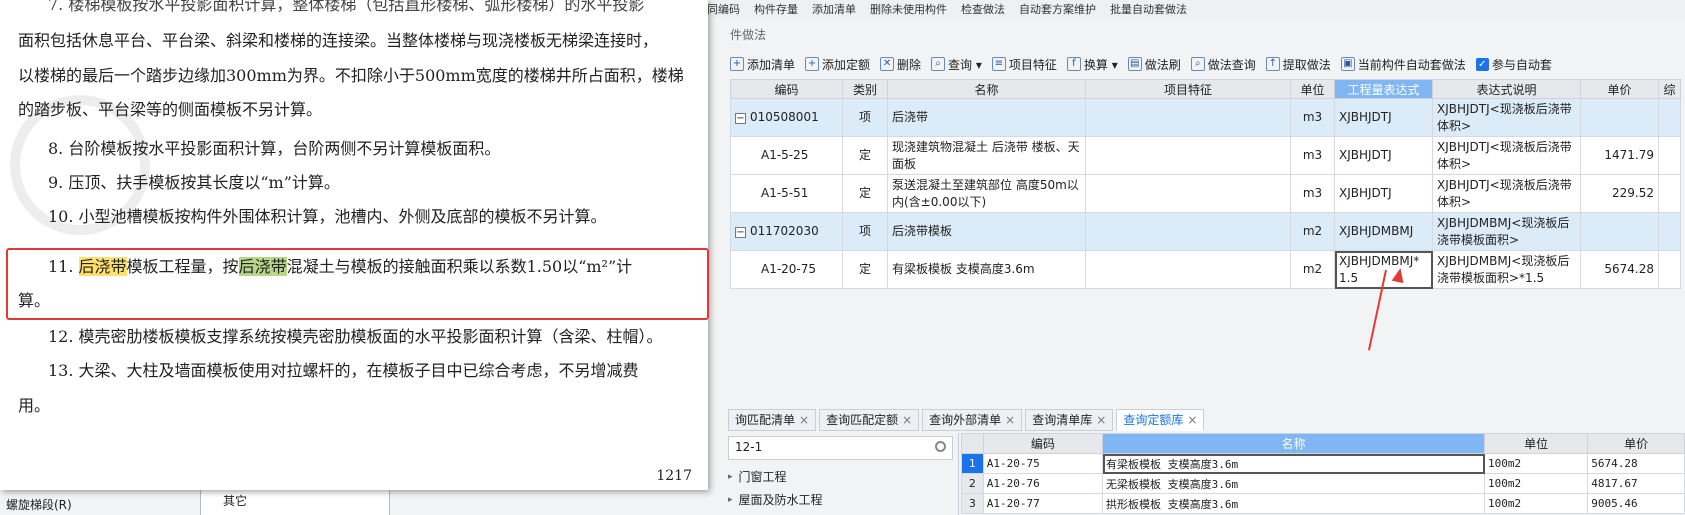 The height and width of the screenshot is (515, 1685). I want to click on top-menu-item: 构件存量, so click(776, 9).